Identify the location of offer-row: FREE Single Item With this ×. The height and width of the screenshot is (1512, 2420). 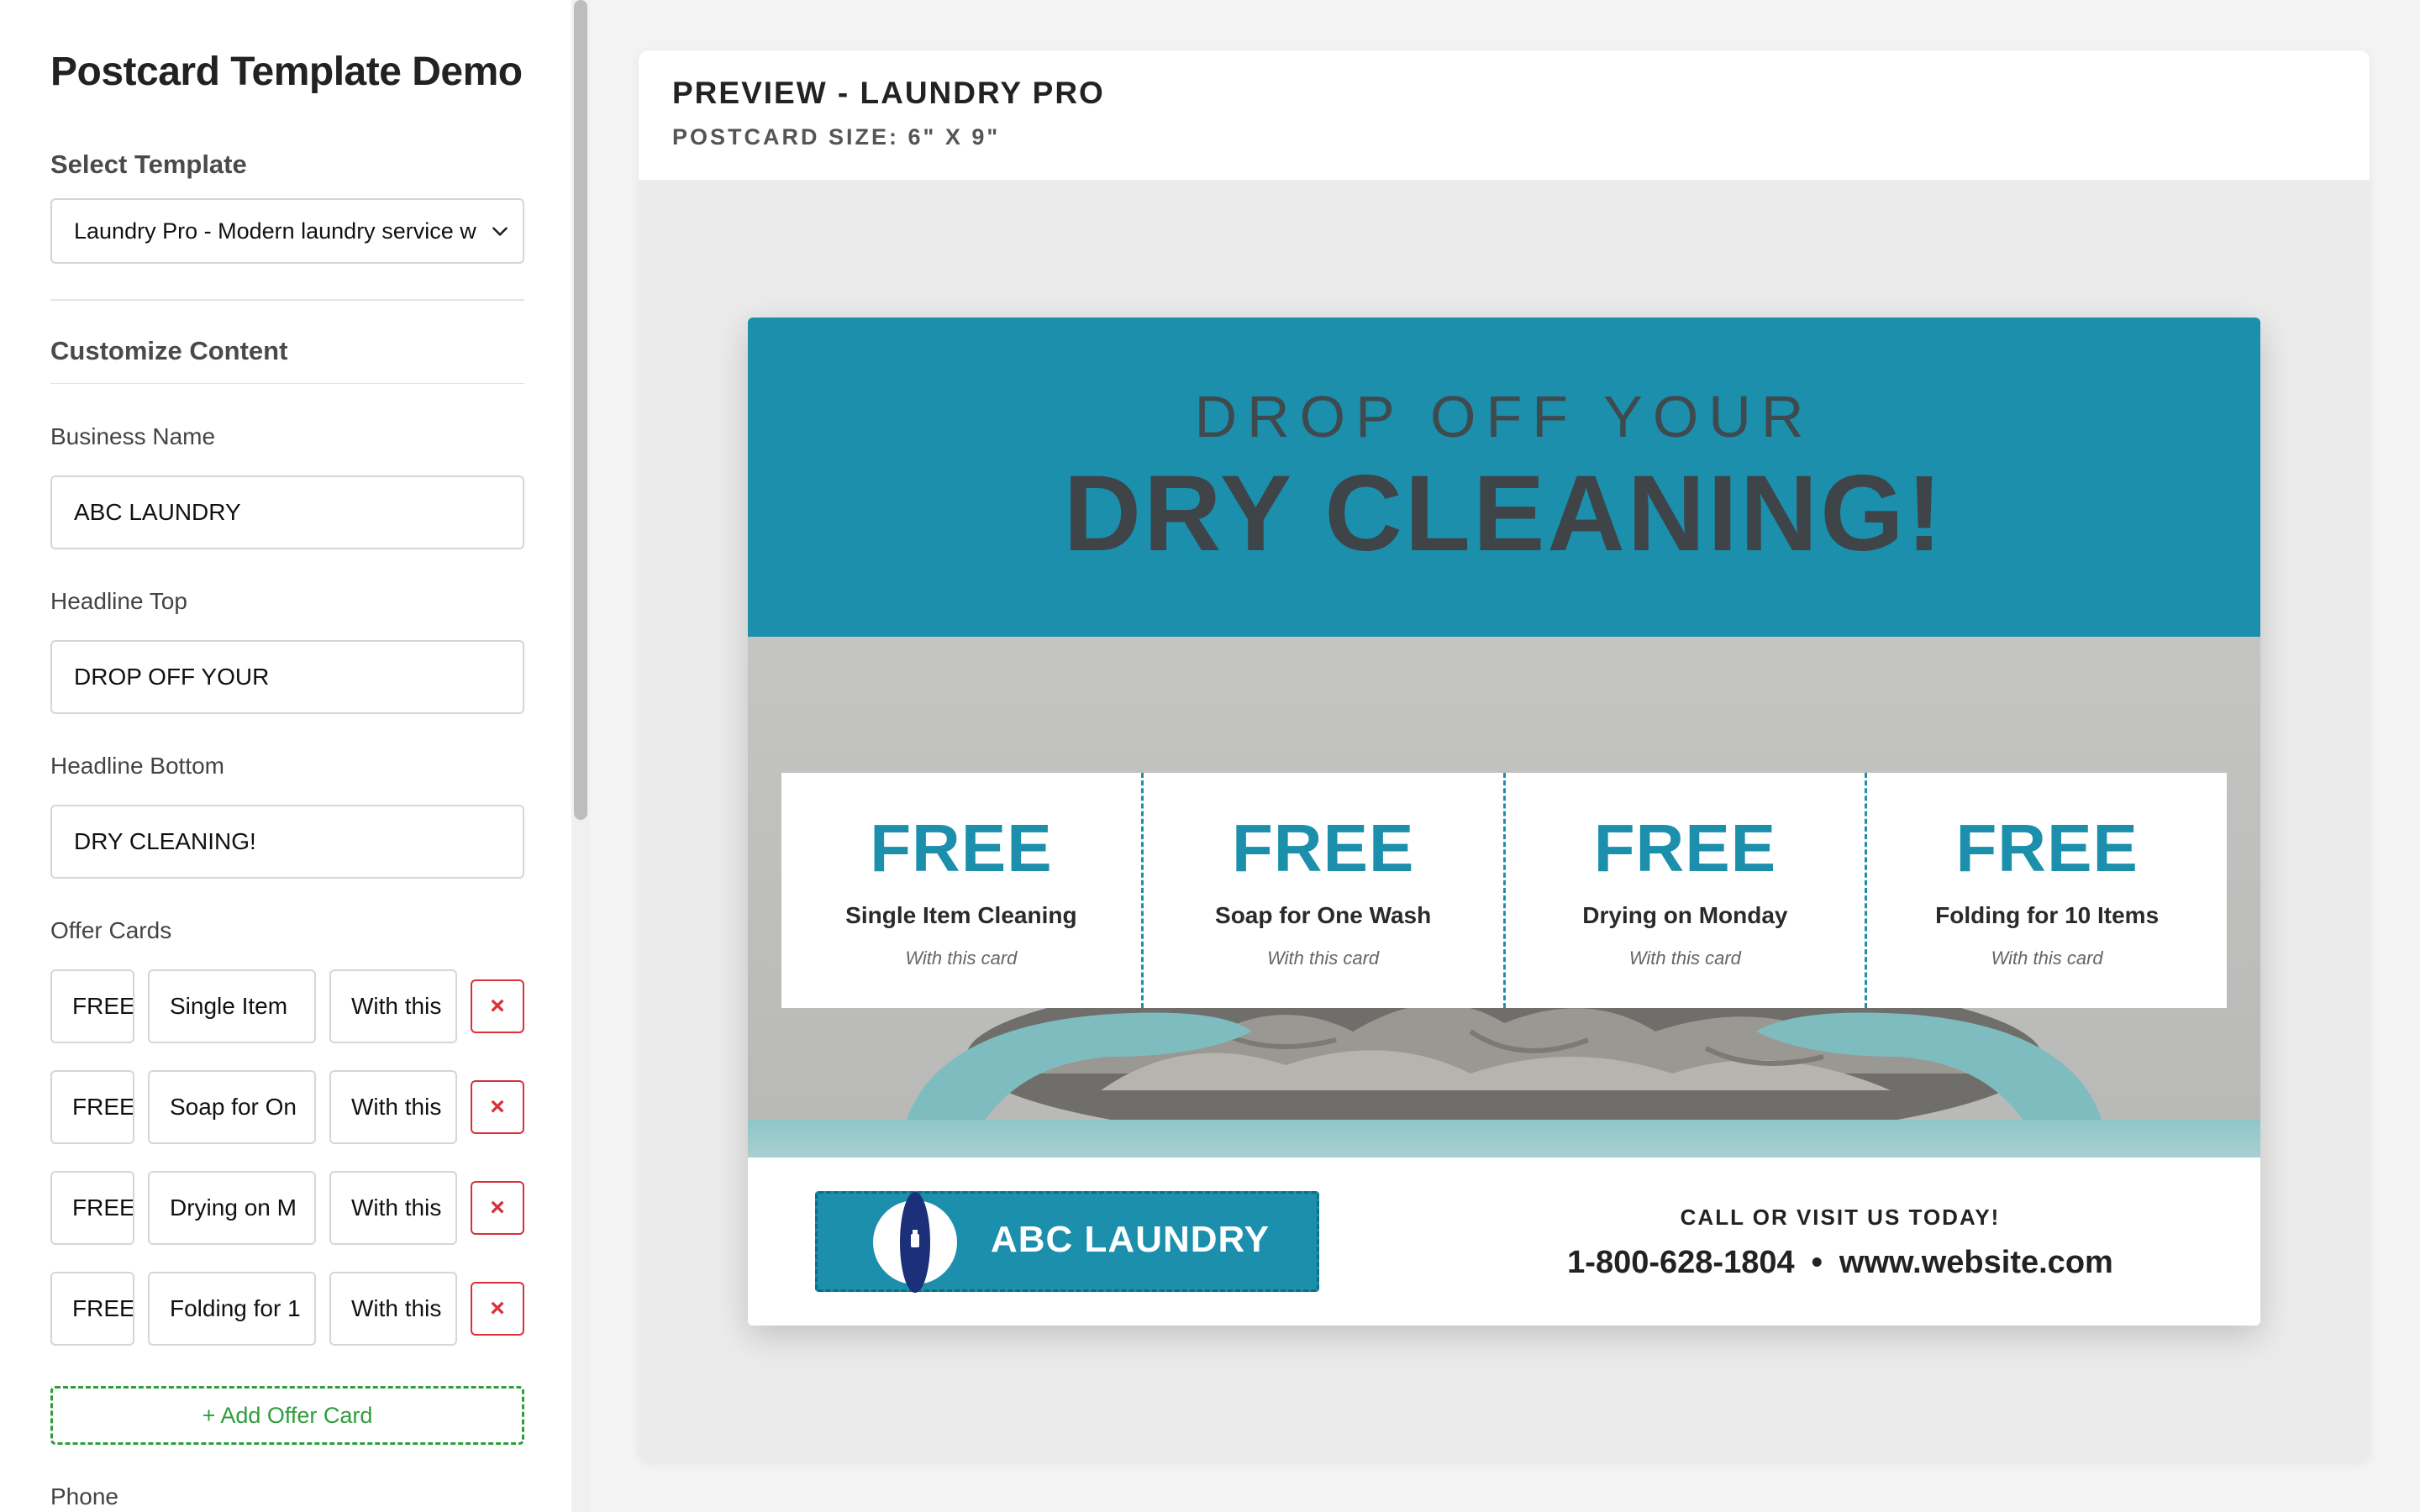
(287, 1006).